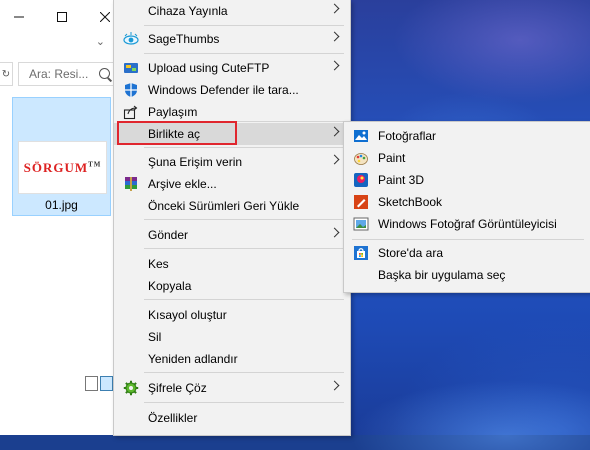  Describe the element at coordinates (232, 388) in the screenshot. I see `menu-item-sifrele-coz: Şifrele Çöz` at that location.